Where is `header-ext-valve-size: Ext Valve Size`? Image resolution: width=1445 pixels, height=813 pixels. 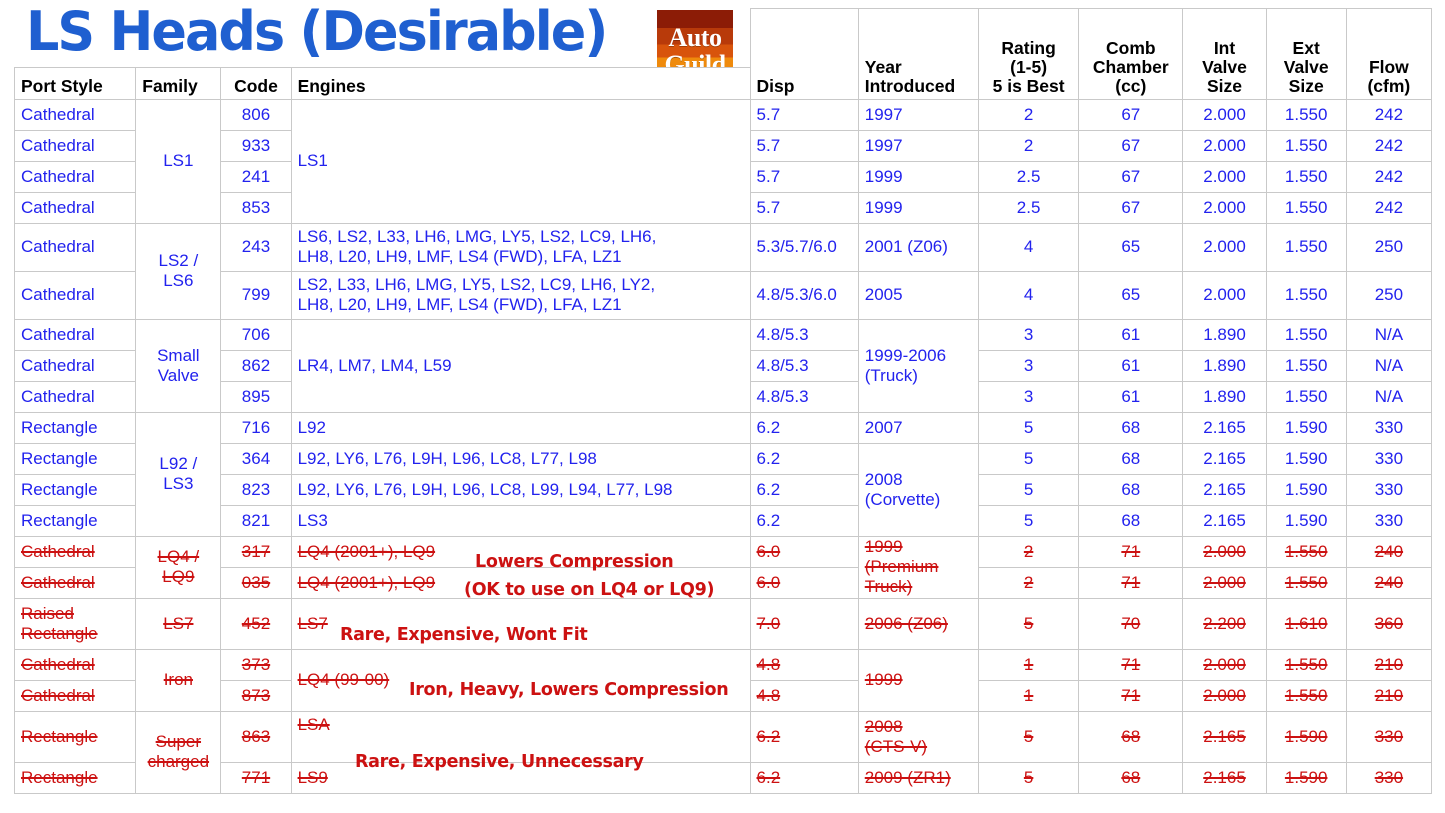
header-ext-valve-size: Ext Valve Size is located at coordinates (1306, 54).